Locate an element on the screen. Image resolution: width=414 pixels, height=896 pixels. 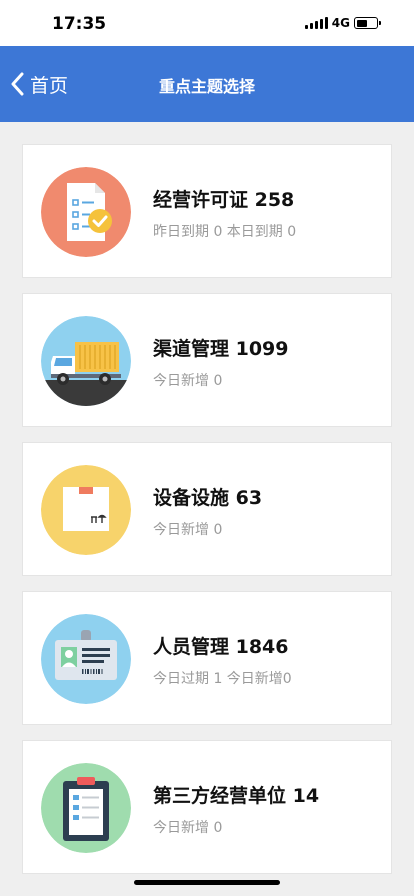
topic-card-equipment: 设备设施 63 今日新增 0 is located at coordinates (207, 509).